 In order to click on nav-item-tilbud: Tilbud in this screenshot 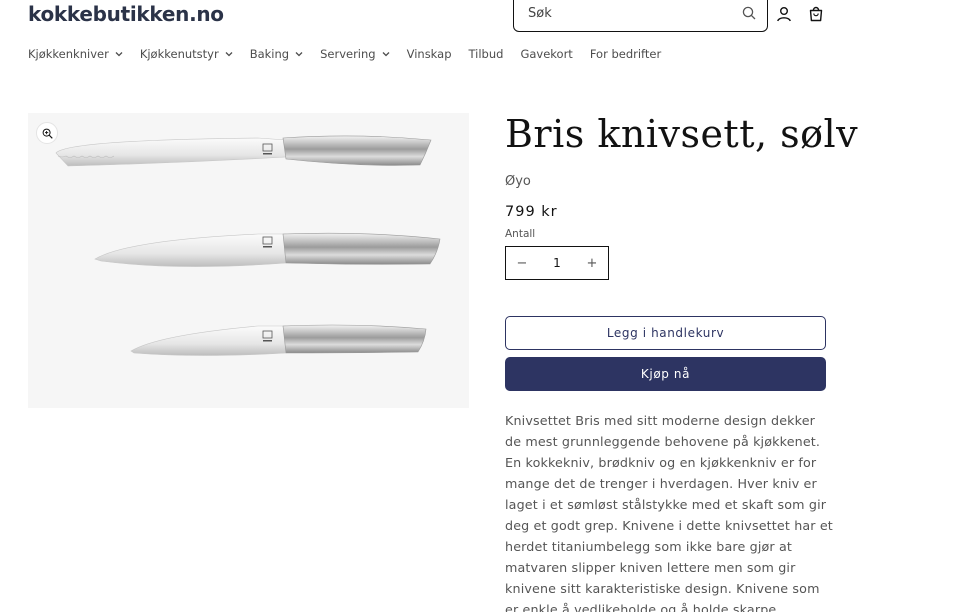, I will do `click(486, 54)`.